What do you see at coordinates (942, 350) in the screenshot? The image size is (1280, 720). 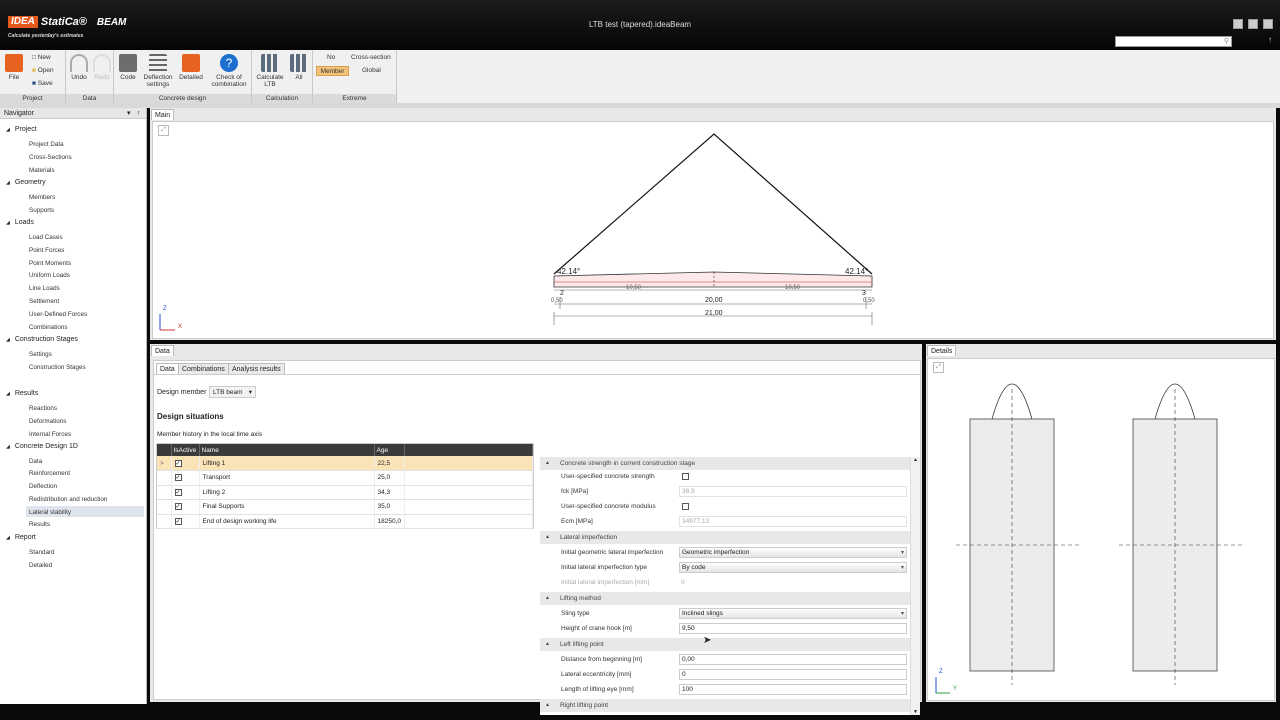 I see `details-title: Details` at bounding box center [942, 350].